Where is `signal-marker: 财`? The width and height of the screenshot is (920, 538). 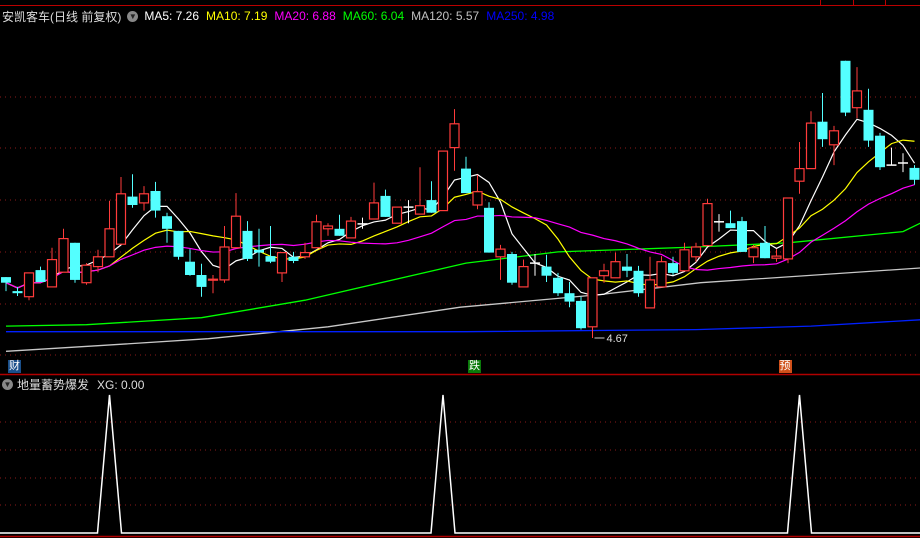 signal-marker: 财 is located at coordinates (14, 366).